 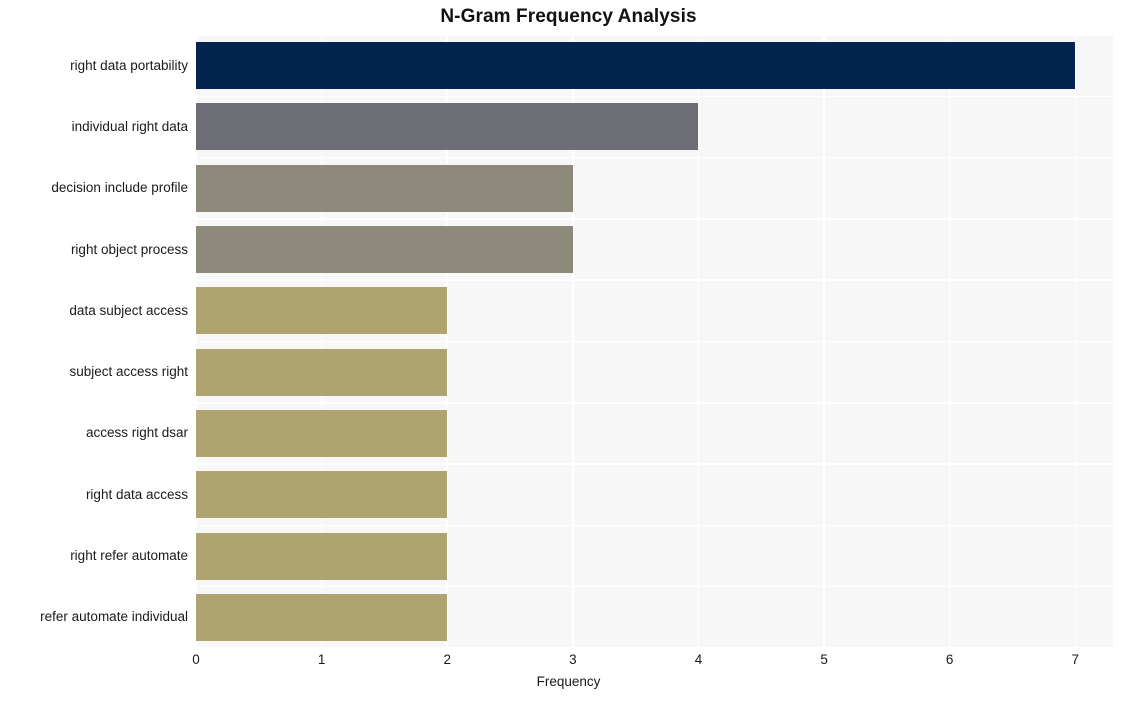 What do you see at coordinates (136, 494) in the screenshot?
I see `y-axis-tick-label: right data access` at bounding box center [136, 494].